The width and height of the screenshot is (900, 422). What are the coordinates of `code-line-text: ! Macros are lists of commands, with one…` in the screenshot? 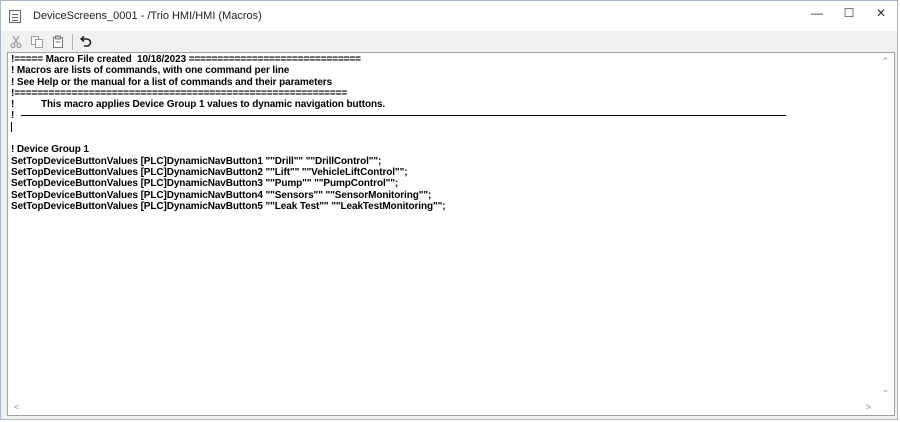 It's located at (150, 71).